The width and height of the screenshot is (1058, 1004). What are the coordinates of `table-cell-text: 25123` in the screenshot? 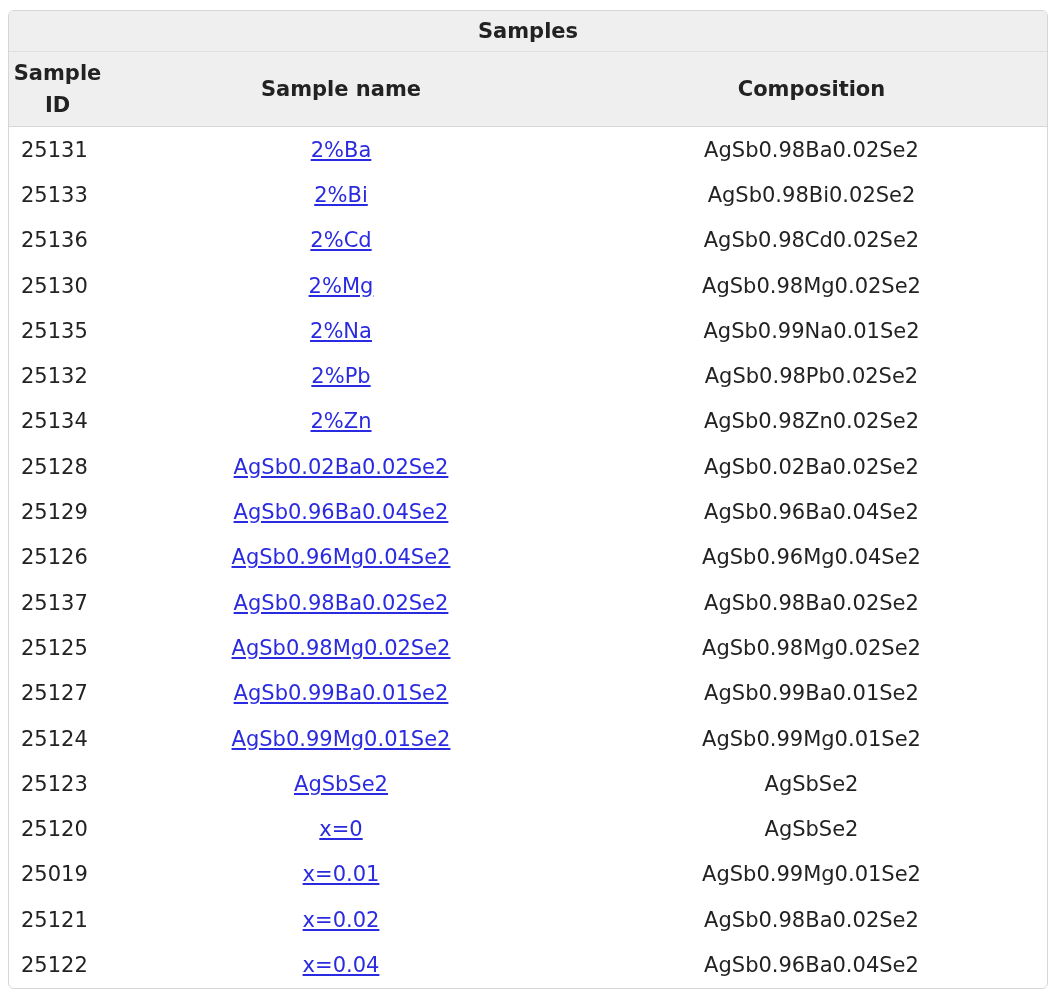 It's located at (54, 783).